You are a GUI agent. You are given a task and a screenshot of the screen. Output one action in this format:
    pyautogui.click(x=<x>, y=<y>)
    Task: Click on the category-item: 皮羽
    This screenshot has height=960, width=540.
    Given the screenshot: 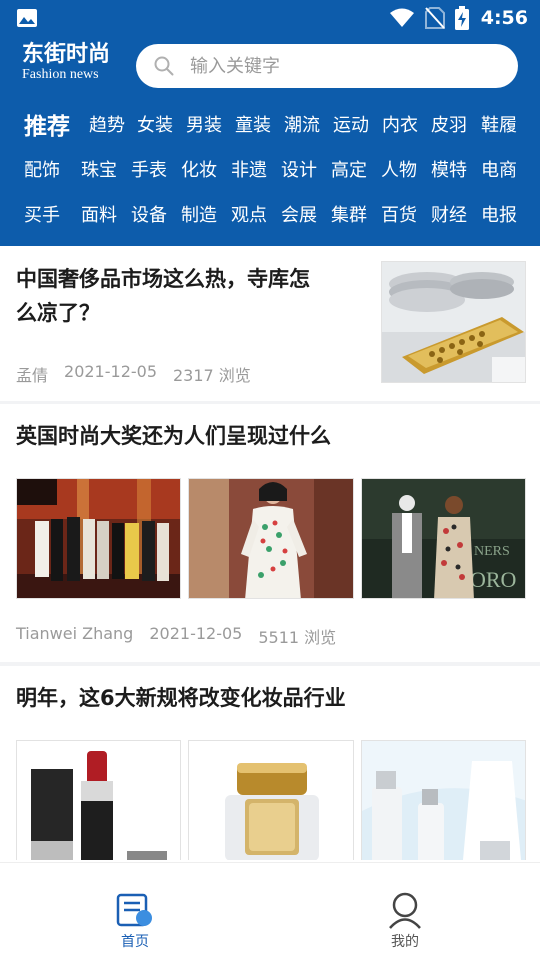 What is the action you would take?
    pyautogui.click(x=449, y=124)
    